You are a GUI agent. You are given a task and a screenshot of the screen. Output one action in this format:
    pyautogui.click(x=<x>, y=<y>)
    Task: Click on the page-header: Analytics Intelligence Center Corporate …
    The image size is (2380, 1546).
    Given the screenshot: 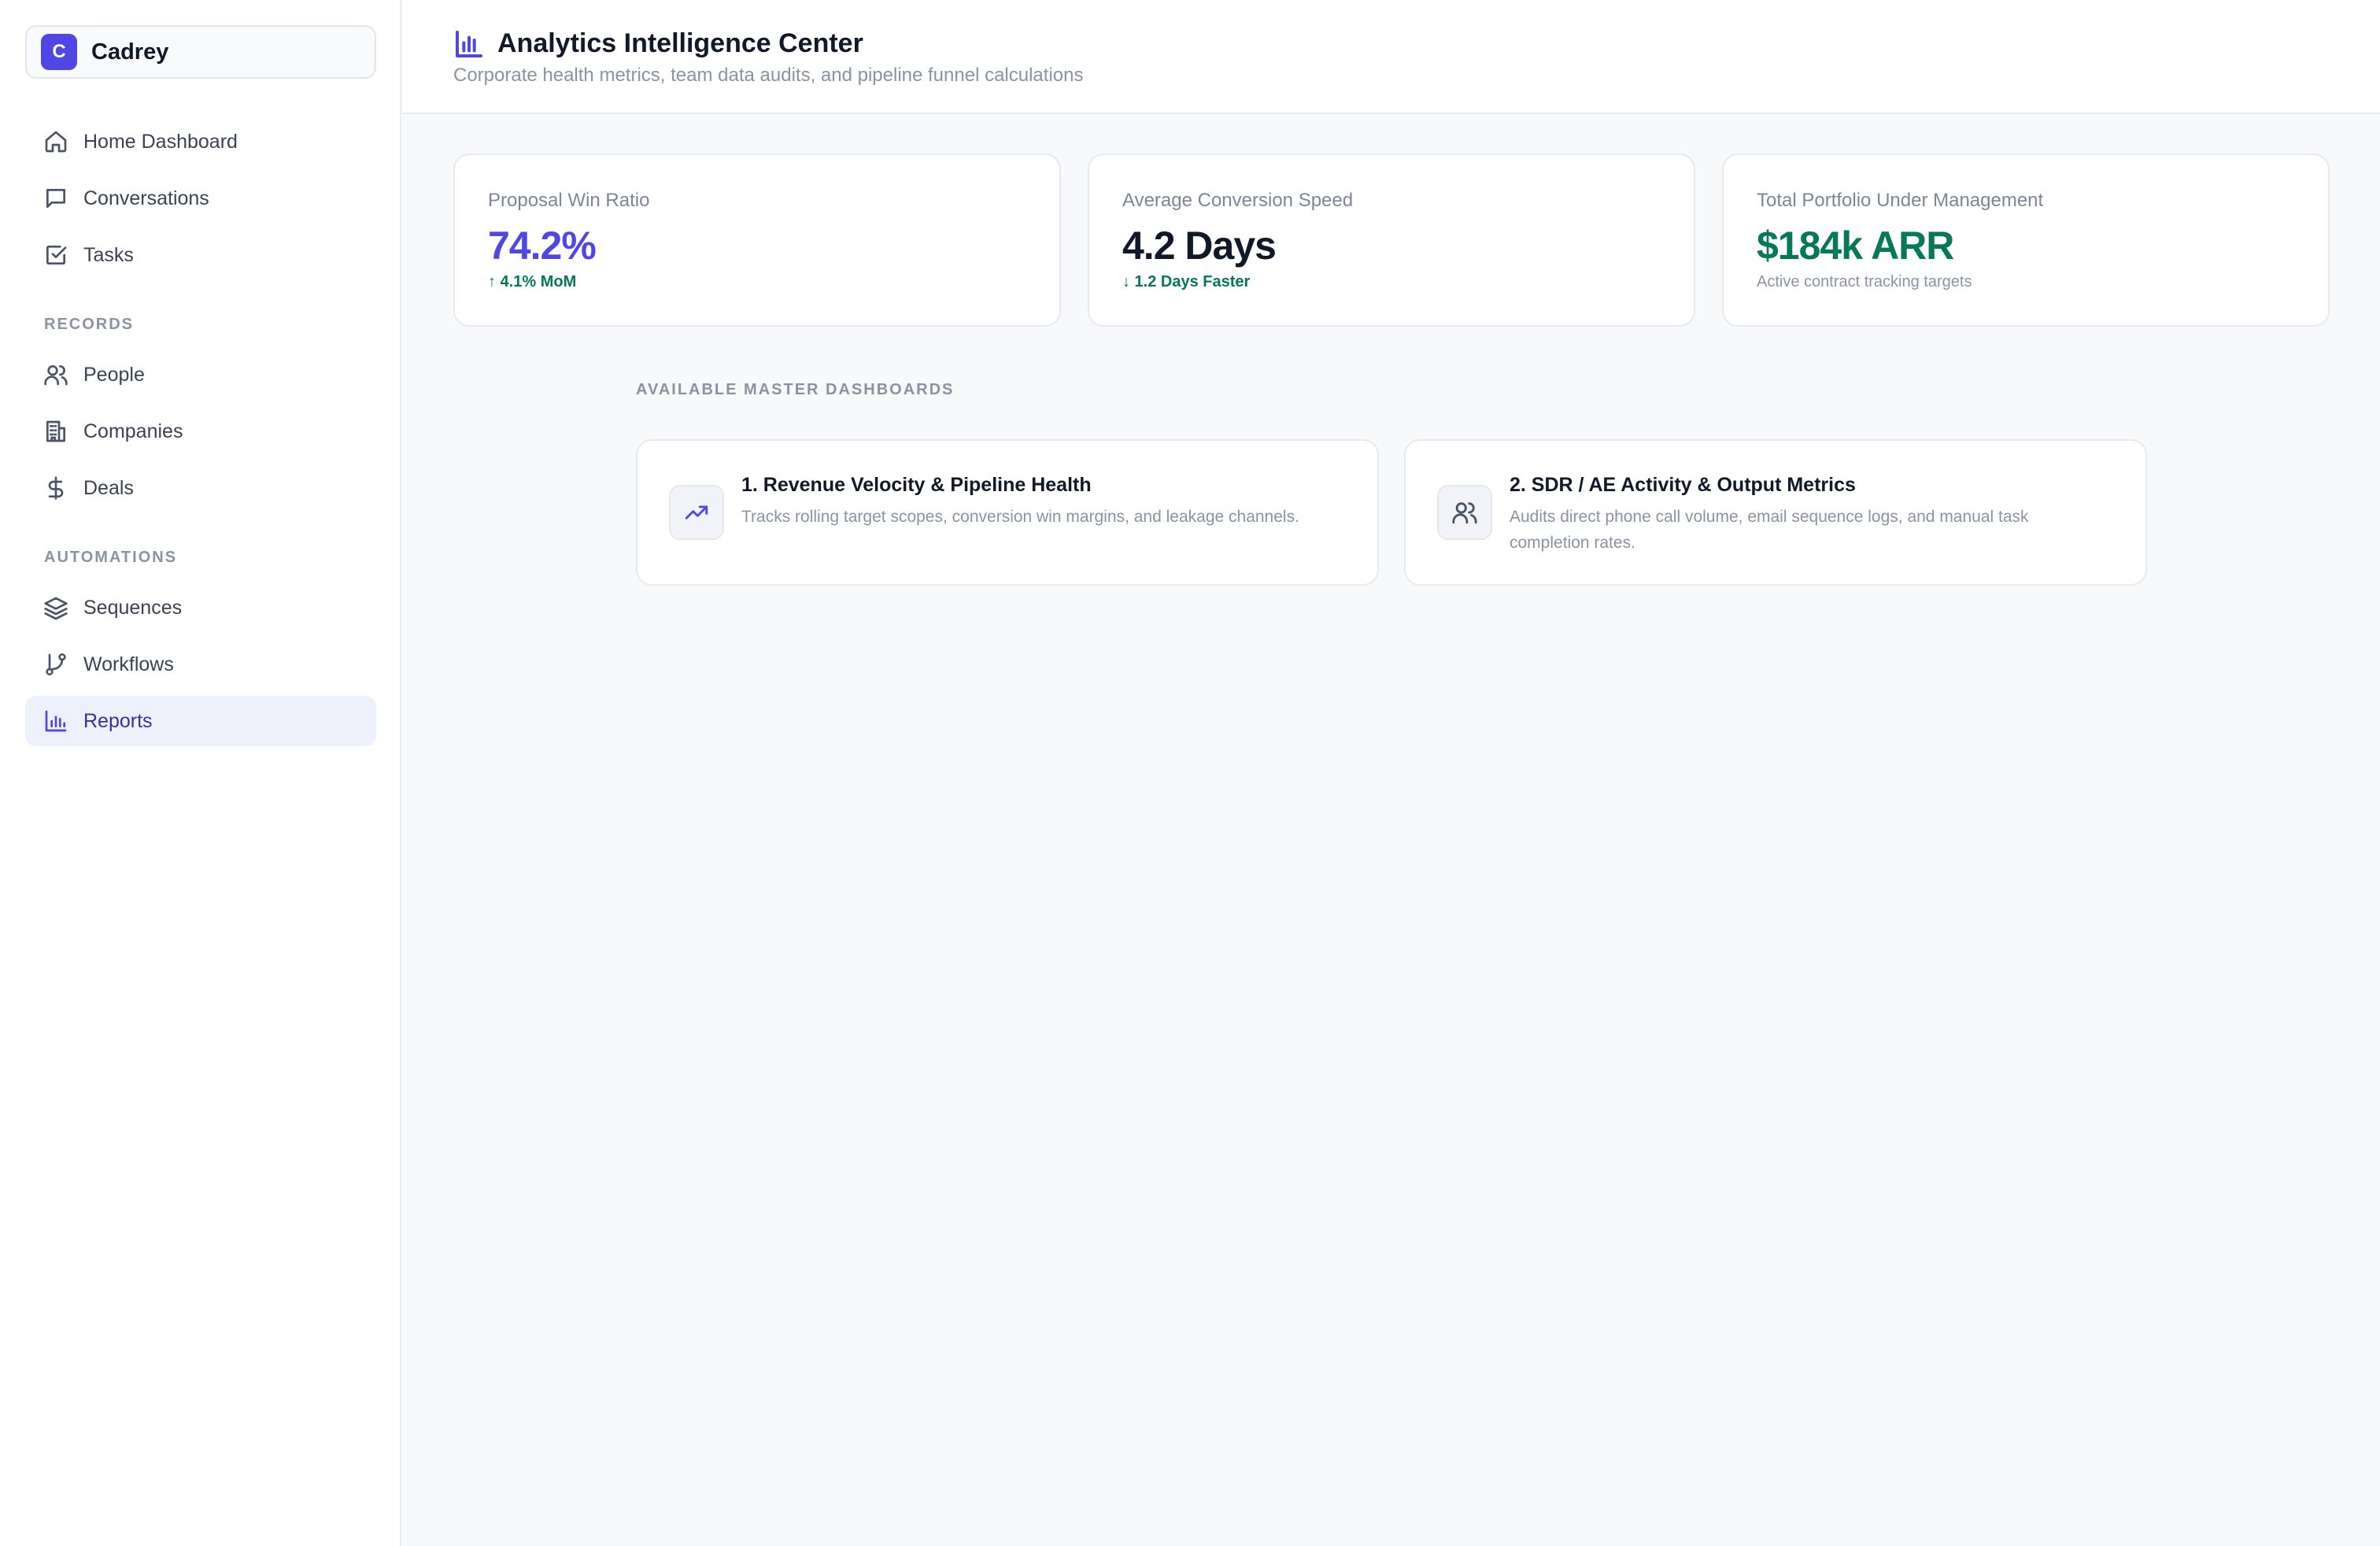 What is the action you would take?
    pyautogui.click(x=1391, y=57)
    